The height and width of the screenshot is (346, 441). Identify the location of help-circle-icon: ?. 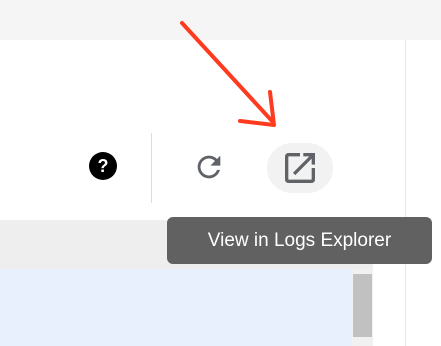
(103, 166).